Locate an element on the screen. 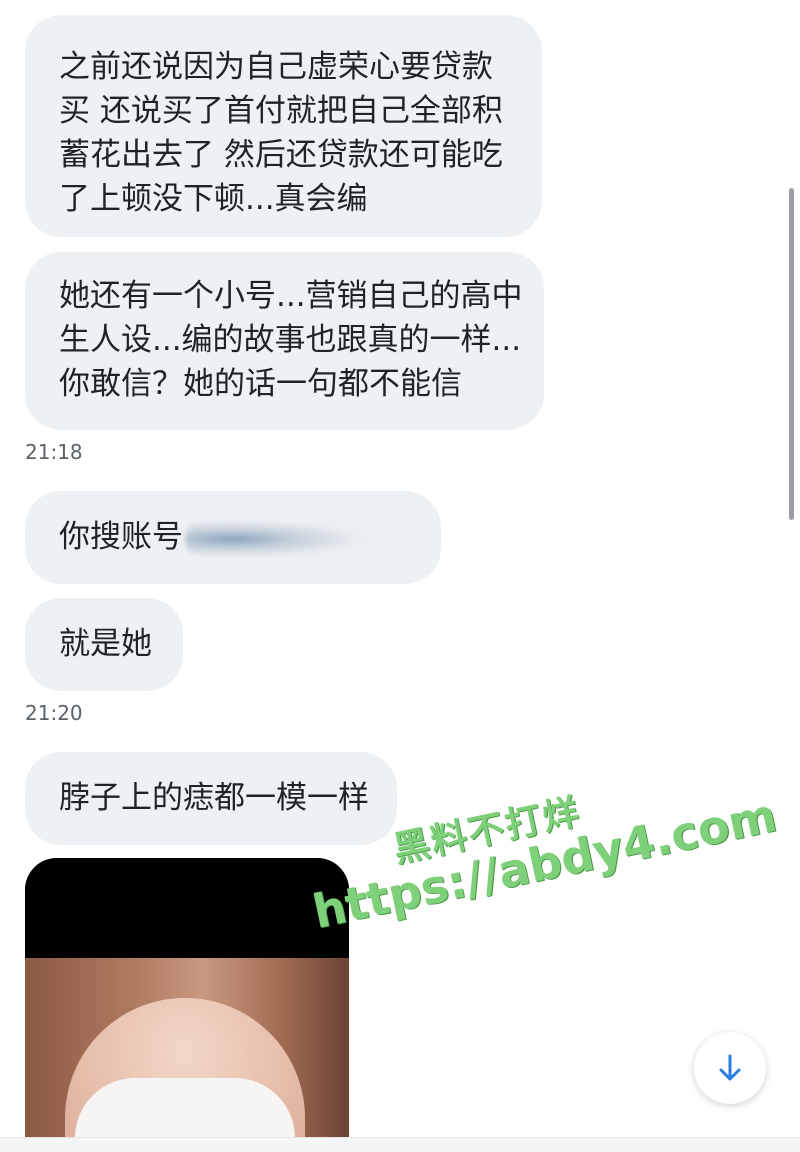  message-text: 就是她 is located at coordinates (105, 644).